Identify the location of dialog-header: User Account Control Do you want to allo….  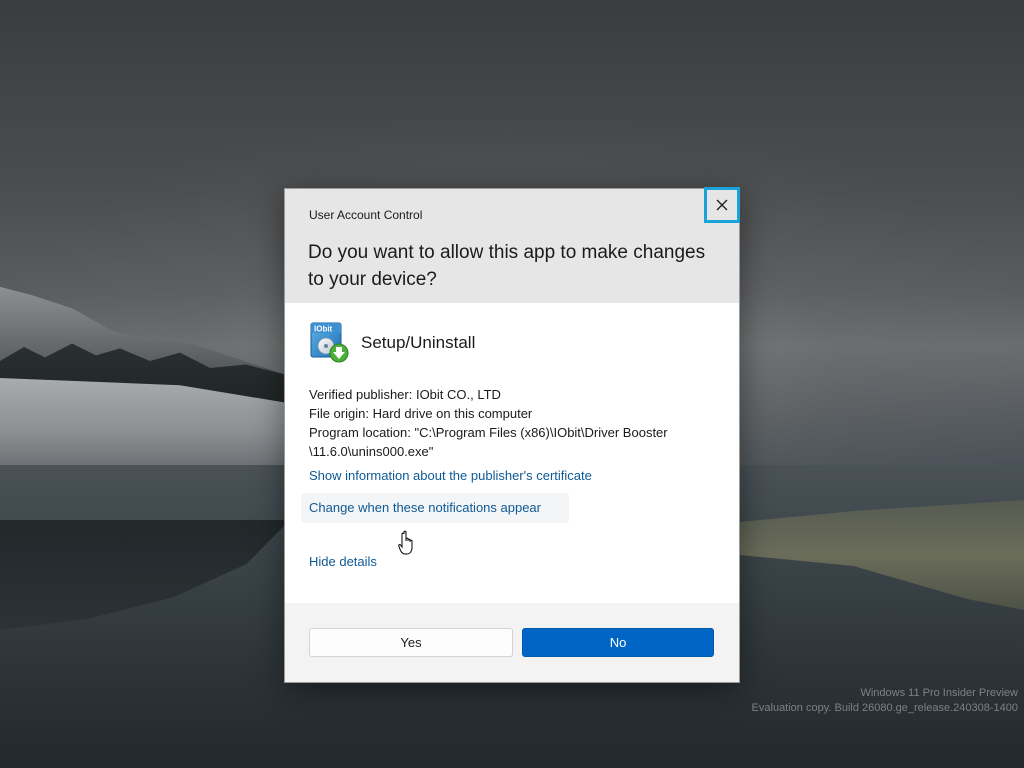
(512, 246).